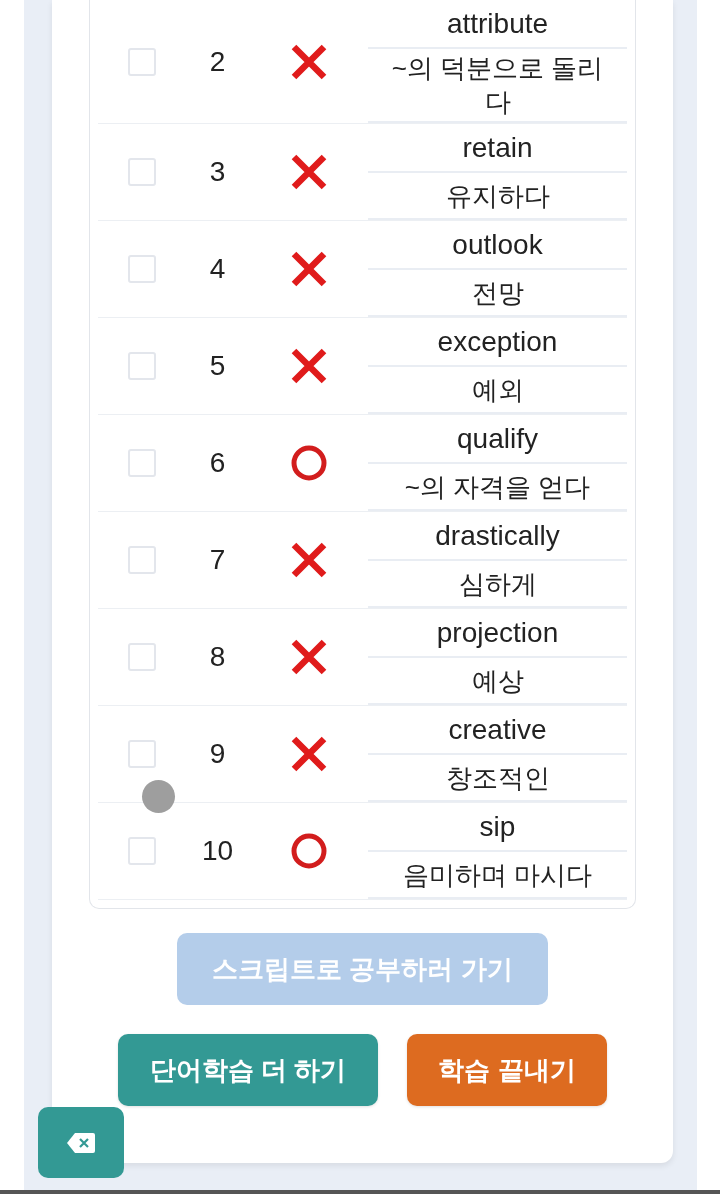 This screenshot has width=720, height=1194. Describe the element at coordinates (217, 172) in the screenshot. I see `row-number: 3` at that location.